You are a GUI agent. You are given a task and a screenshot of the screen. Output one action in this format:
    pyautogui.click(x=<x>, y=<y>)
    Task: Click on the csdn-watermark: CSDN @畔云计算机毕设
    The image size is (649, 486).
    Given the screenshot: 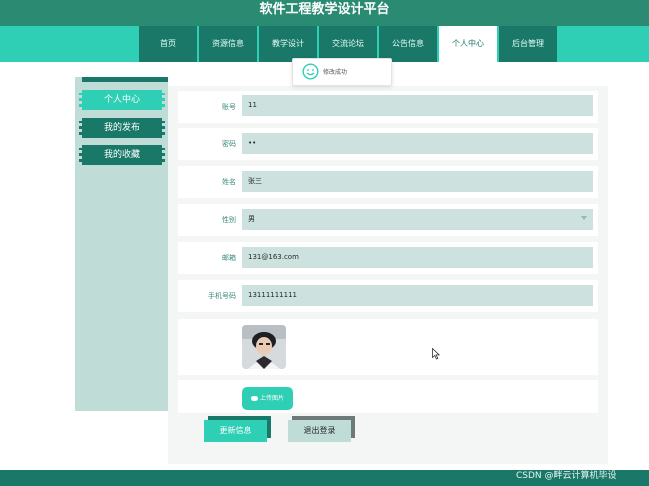 What is the action you would take?
    pyautogui.click(x=566, y=476)
    